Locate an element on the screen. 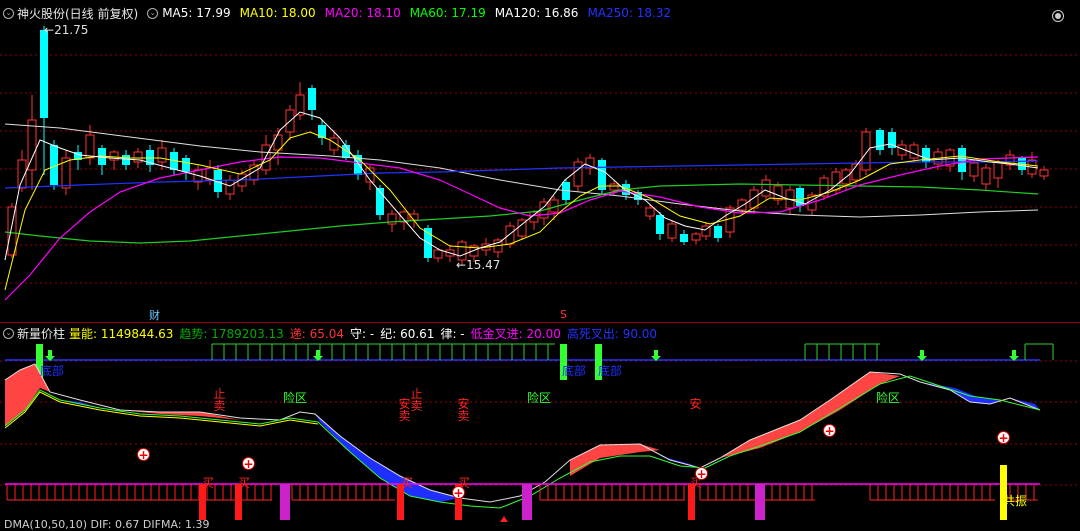 The width and height of the screenshot is (1080, 531). red-triangle-marker is located at coordinates (504, 519).